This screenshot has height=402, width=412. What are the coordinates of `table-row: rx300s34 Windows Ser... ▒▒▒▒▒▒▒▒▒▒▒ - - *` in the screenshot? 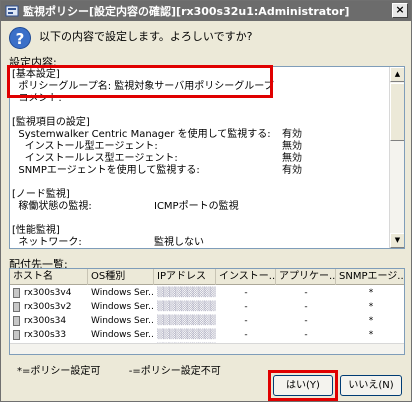 It's located at (207, 321).